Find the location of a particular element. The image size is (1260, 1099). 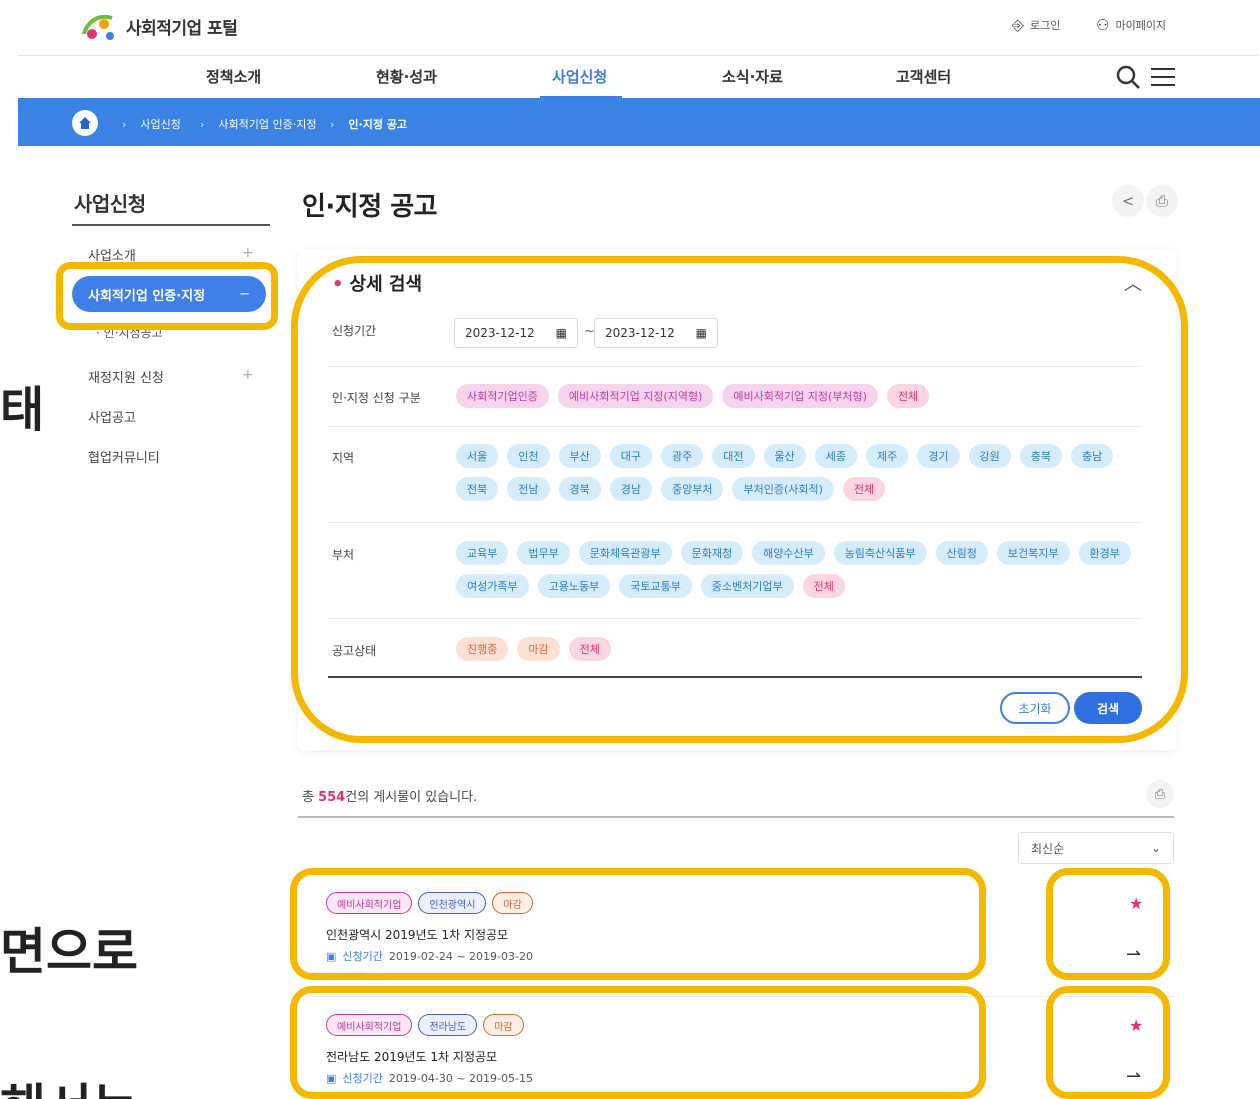

gnb-item-policy: 정책소개 is located at coordinates (233, 76).